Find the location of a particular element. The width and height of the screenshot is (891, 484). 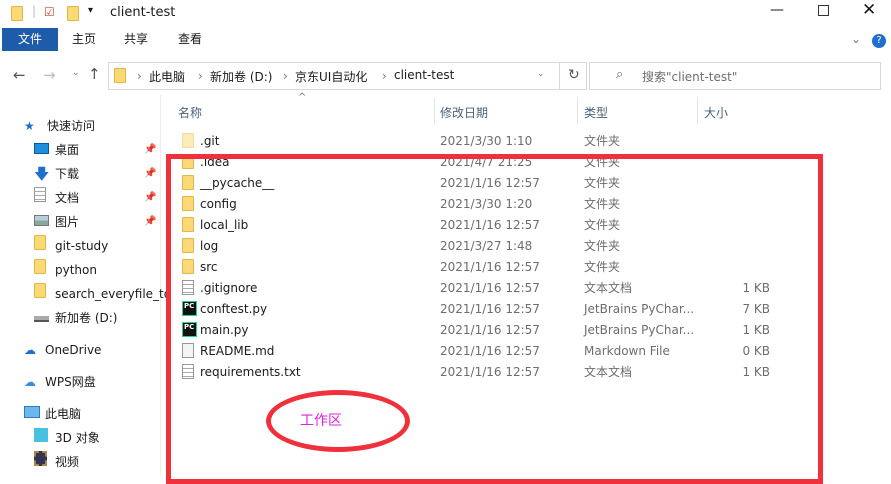

sidebar-item-label: 文档 is located at coordinates (67, 198).